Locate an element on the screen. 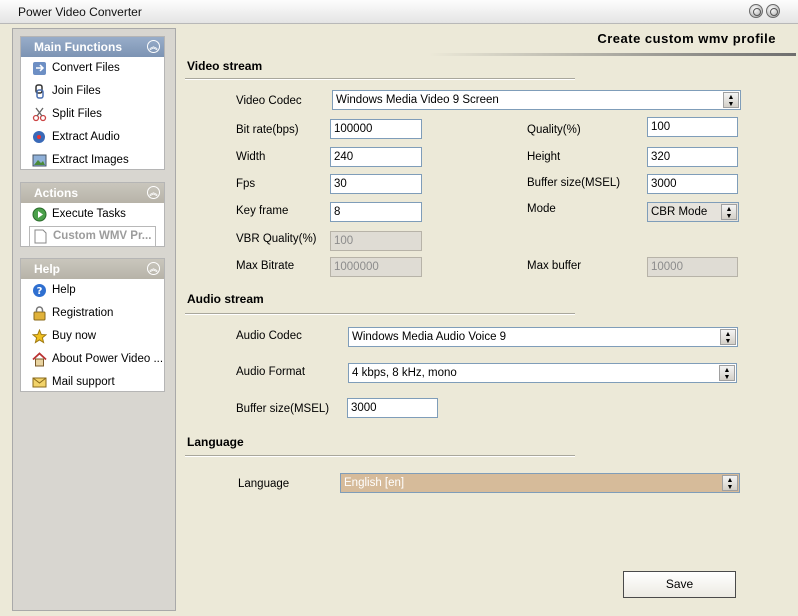  audio-buffer-size-label: Buffer size(MSEL) is located at coordinates (283, 409).